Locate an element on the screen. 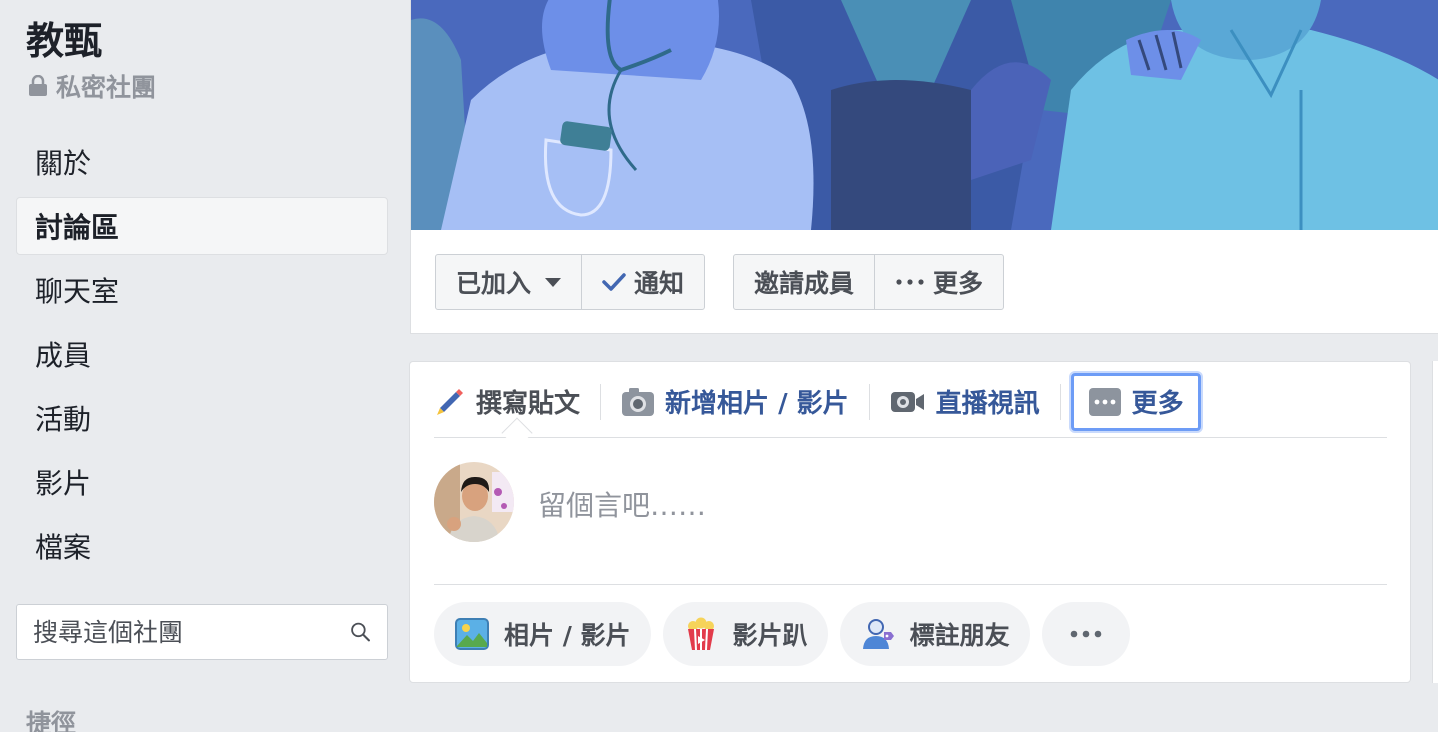 The width and height of the screenshot is (1438, 732). caret-down-icon is located at coordinates (553, 282).